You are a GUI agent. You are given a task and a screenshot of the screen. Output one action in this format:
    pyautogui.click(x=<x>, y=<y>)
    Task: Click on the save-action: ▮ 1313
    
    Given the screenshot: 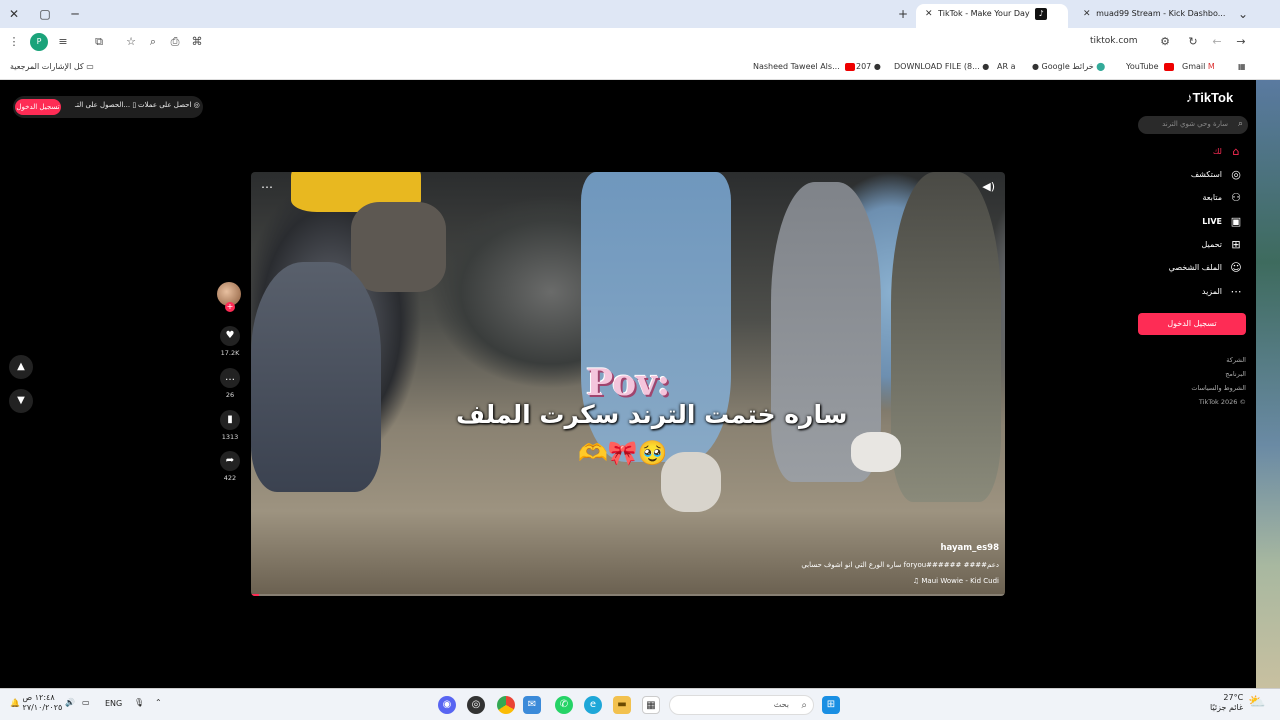 What is the action you would take?
    pyautogui.click(x=230, y=425)
    